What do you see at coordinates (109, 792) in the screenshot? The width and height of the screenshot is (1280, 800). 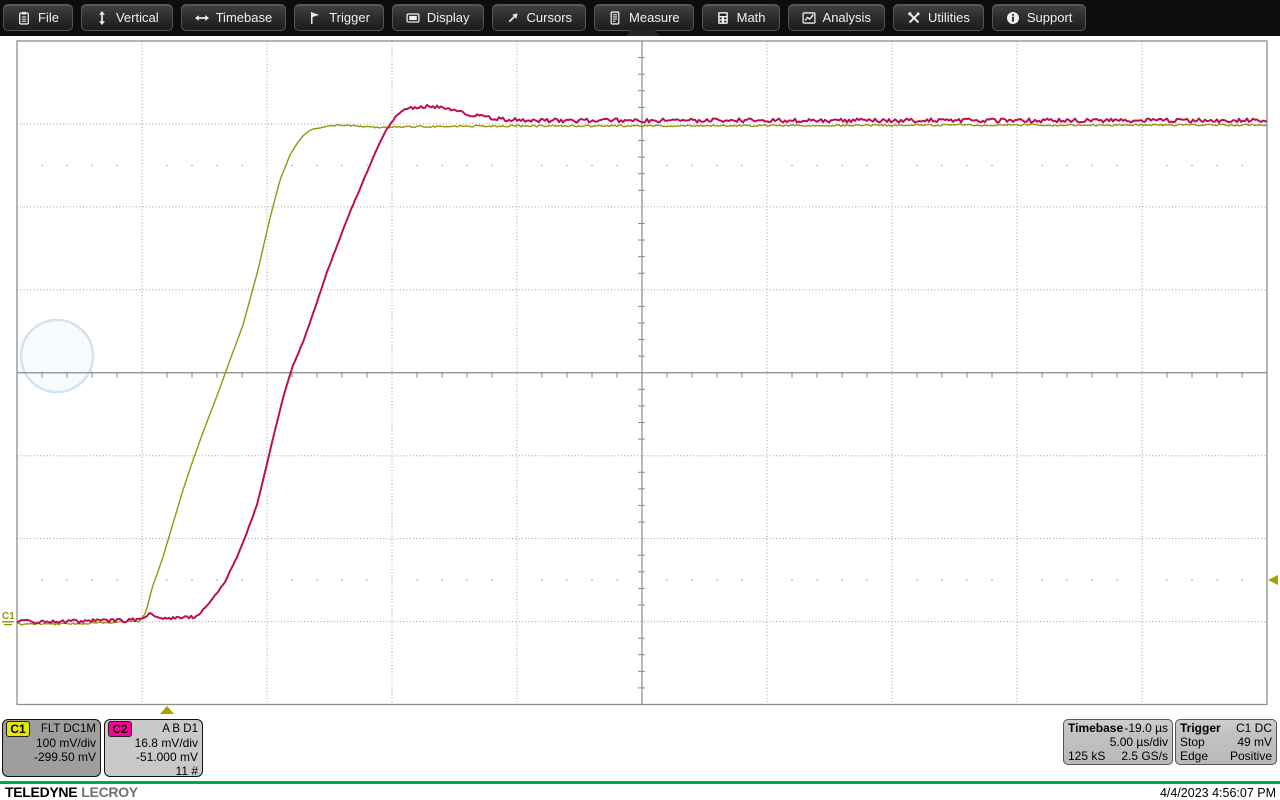 I see `brand-lecroy: LECROY` at bounding box center [109, 792].